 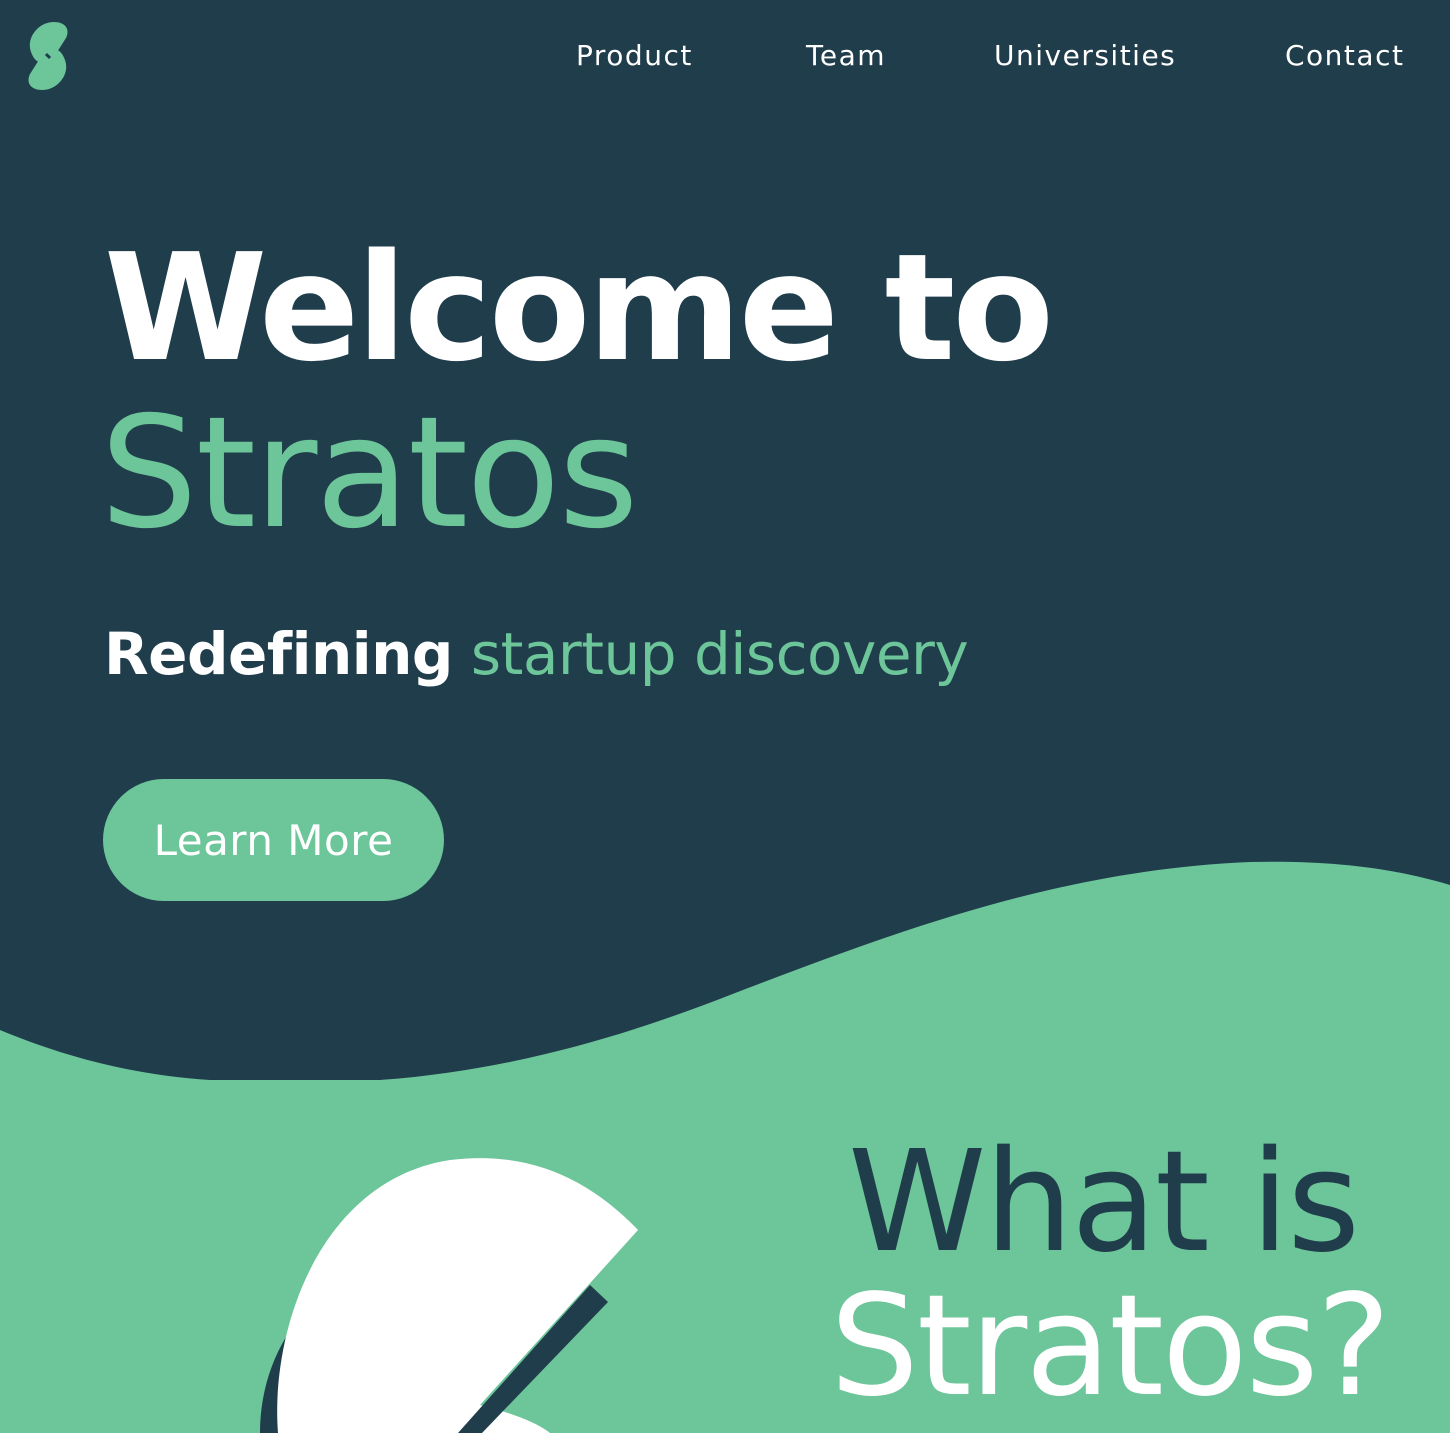 What do you see at coordinates (1344, 56) in the screenshot?
I see `nav-item-contact: Contact` at bounding box center [1344, 56].